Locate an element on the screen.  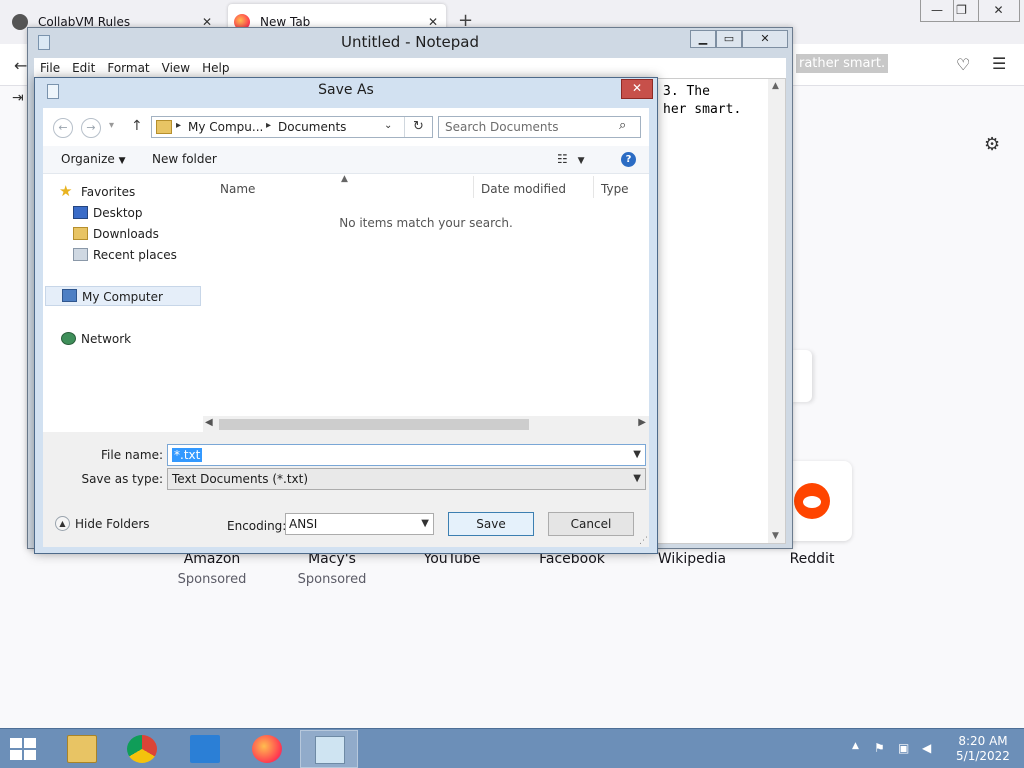
desktop-icon is located at coordinates (80, 212).